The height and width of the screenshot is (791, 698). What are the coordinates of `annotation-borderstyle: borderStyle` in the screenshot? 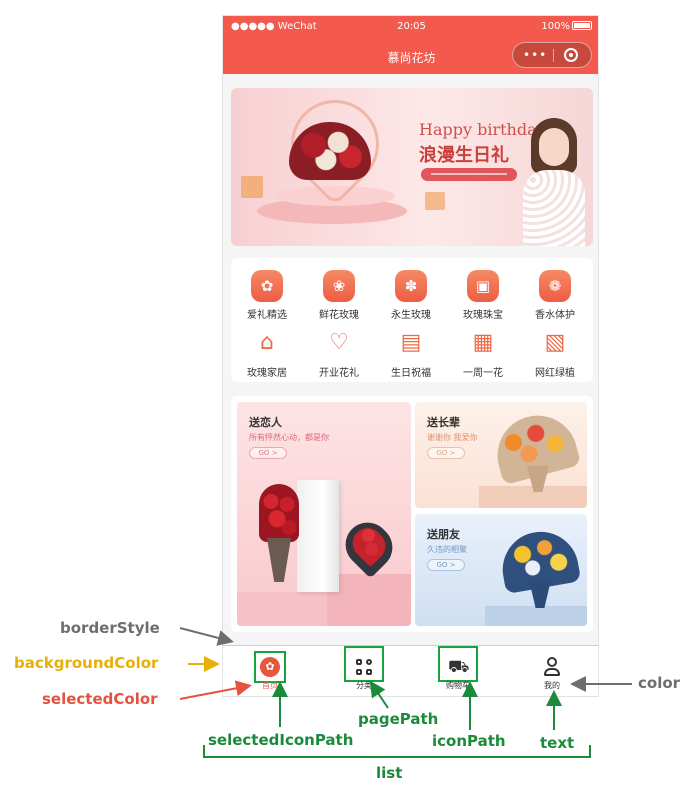 It's located at (110, 628).